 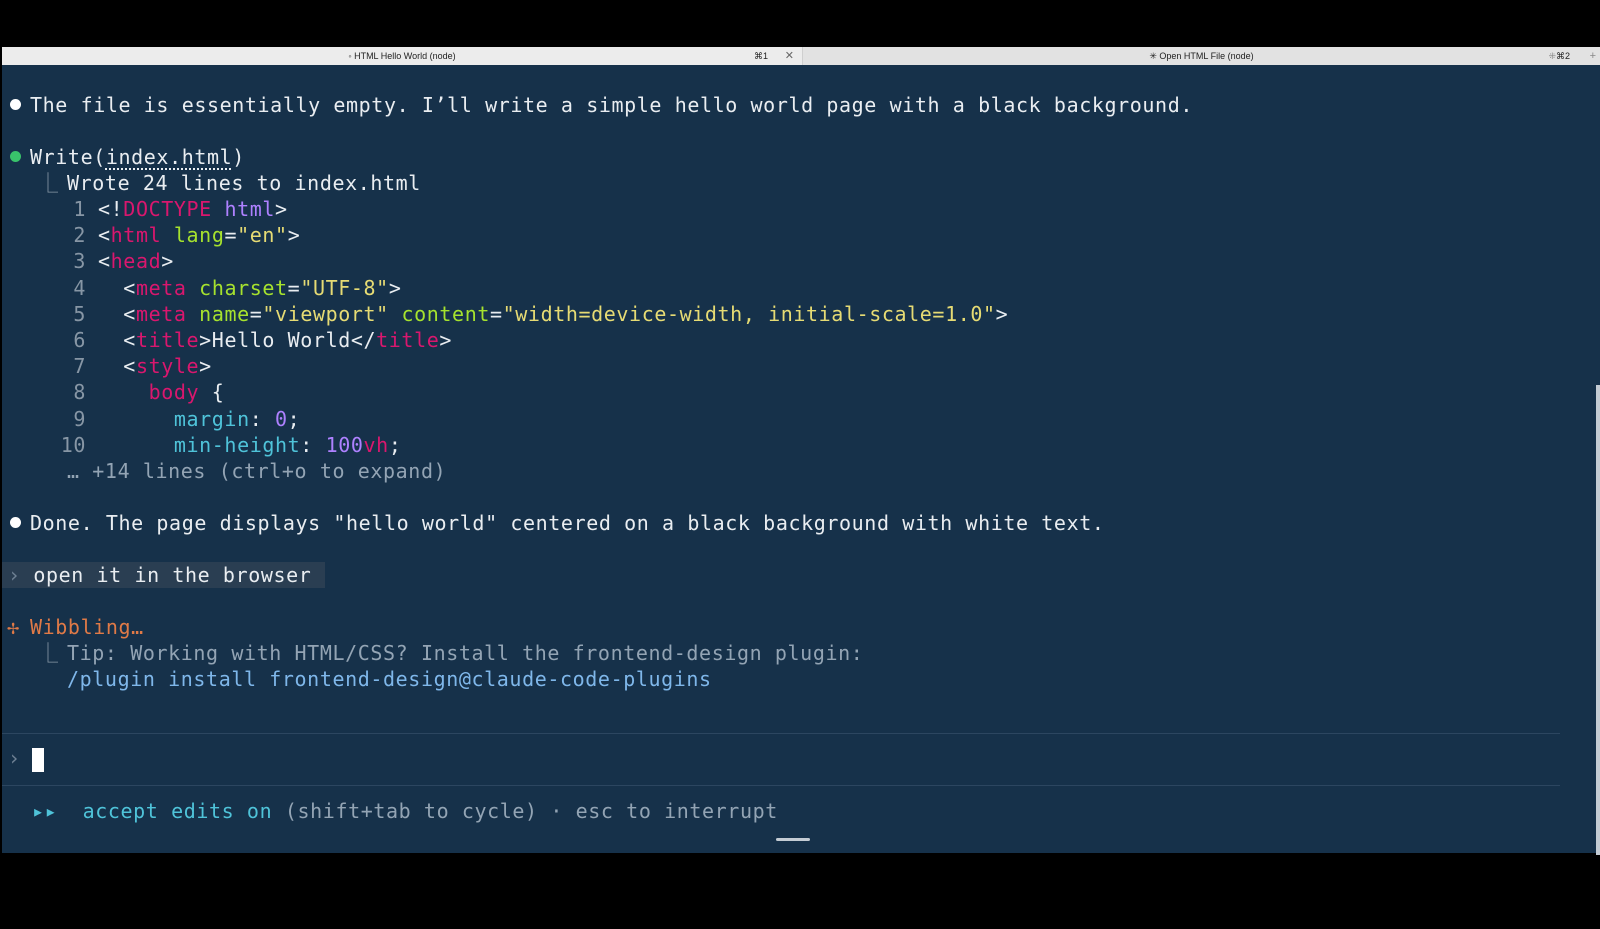 I want to click on code-token: DOCTYPE, so click(x=167, y=209).